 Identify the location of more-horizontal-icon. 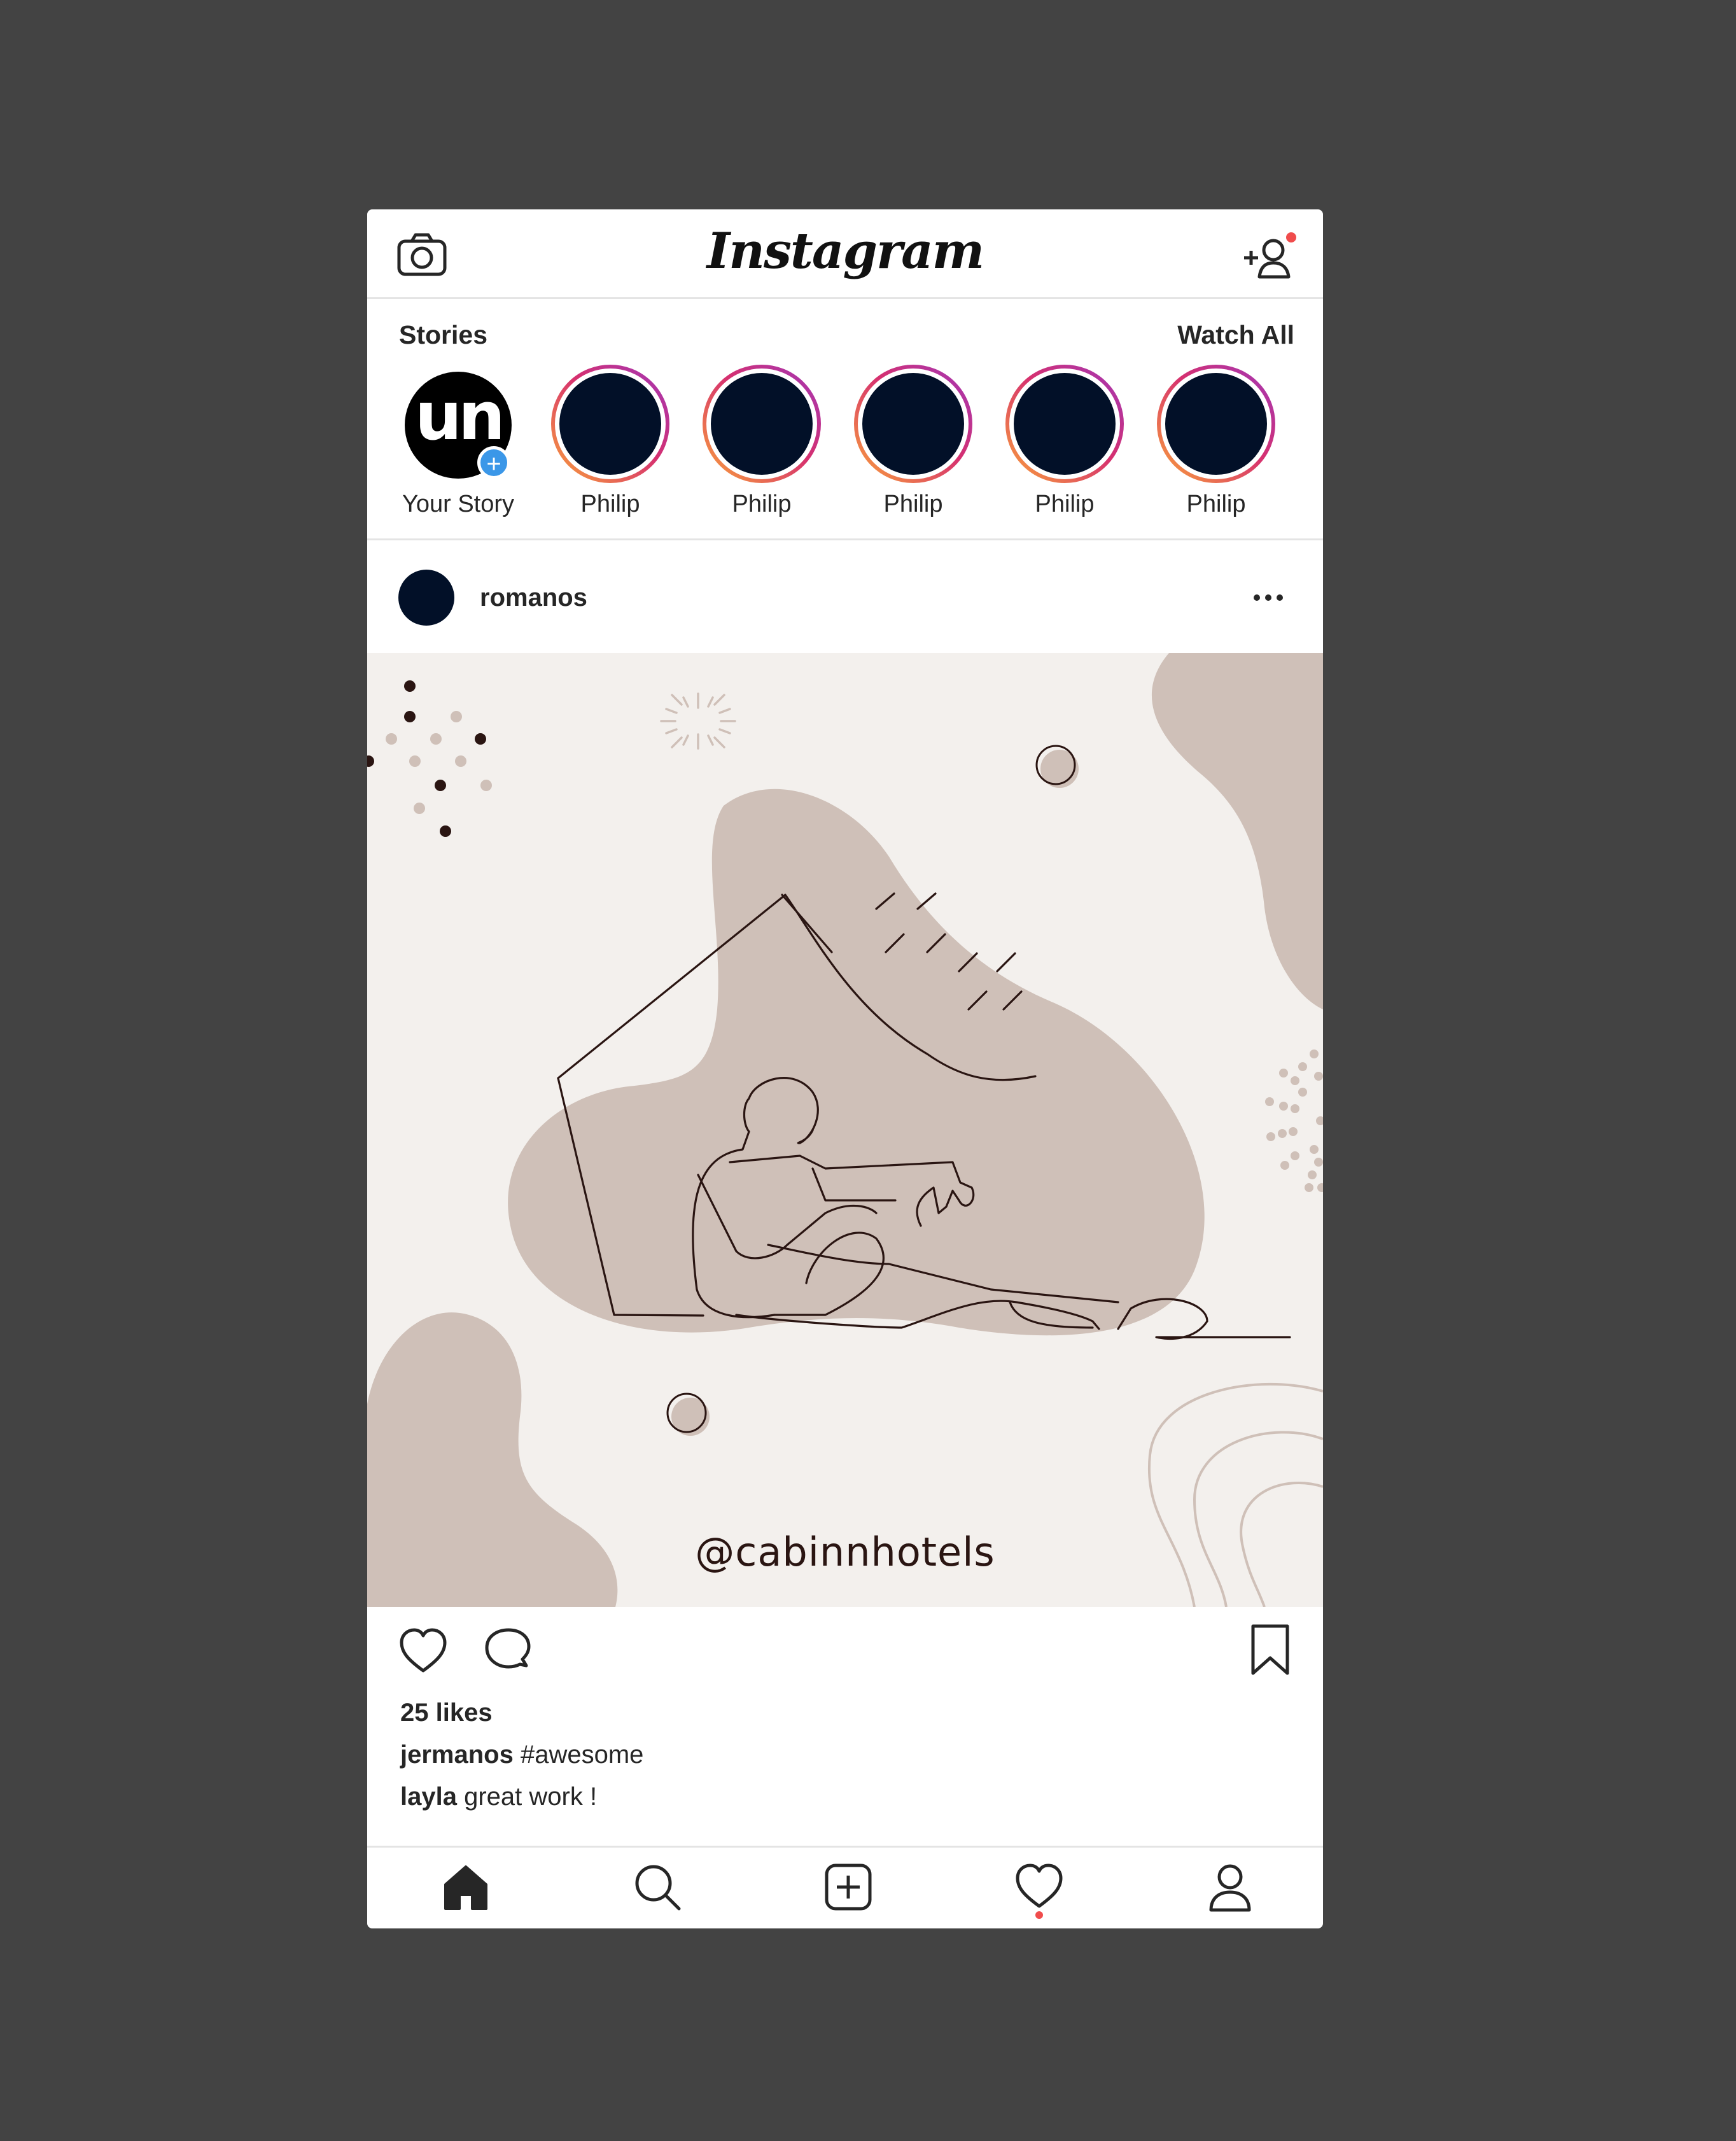
(1268, 597).